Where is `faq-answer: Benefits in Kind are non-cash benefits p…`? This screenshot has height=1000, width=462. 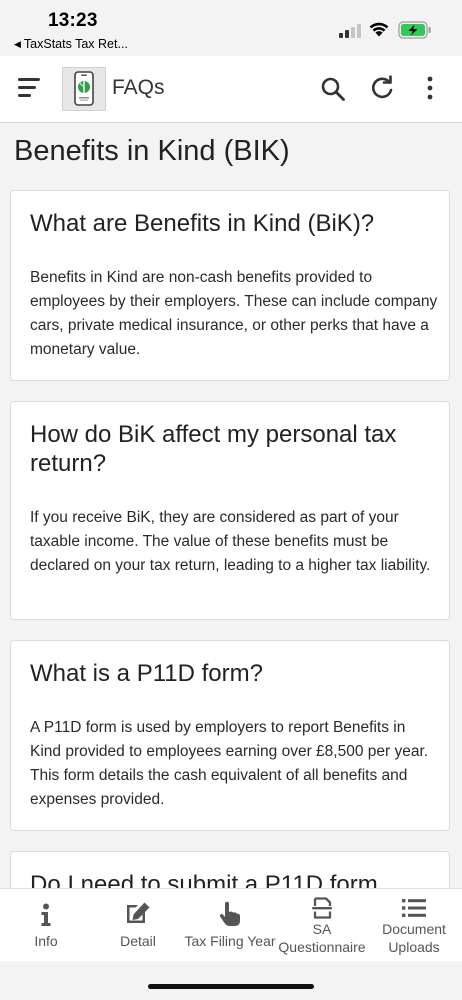 faq-answer: Benefits in Kind are non-cash benefits p… is located at coordinates (234, 313).